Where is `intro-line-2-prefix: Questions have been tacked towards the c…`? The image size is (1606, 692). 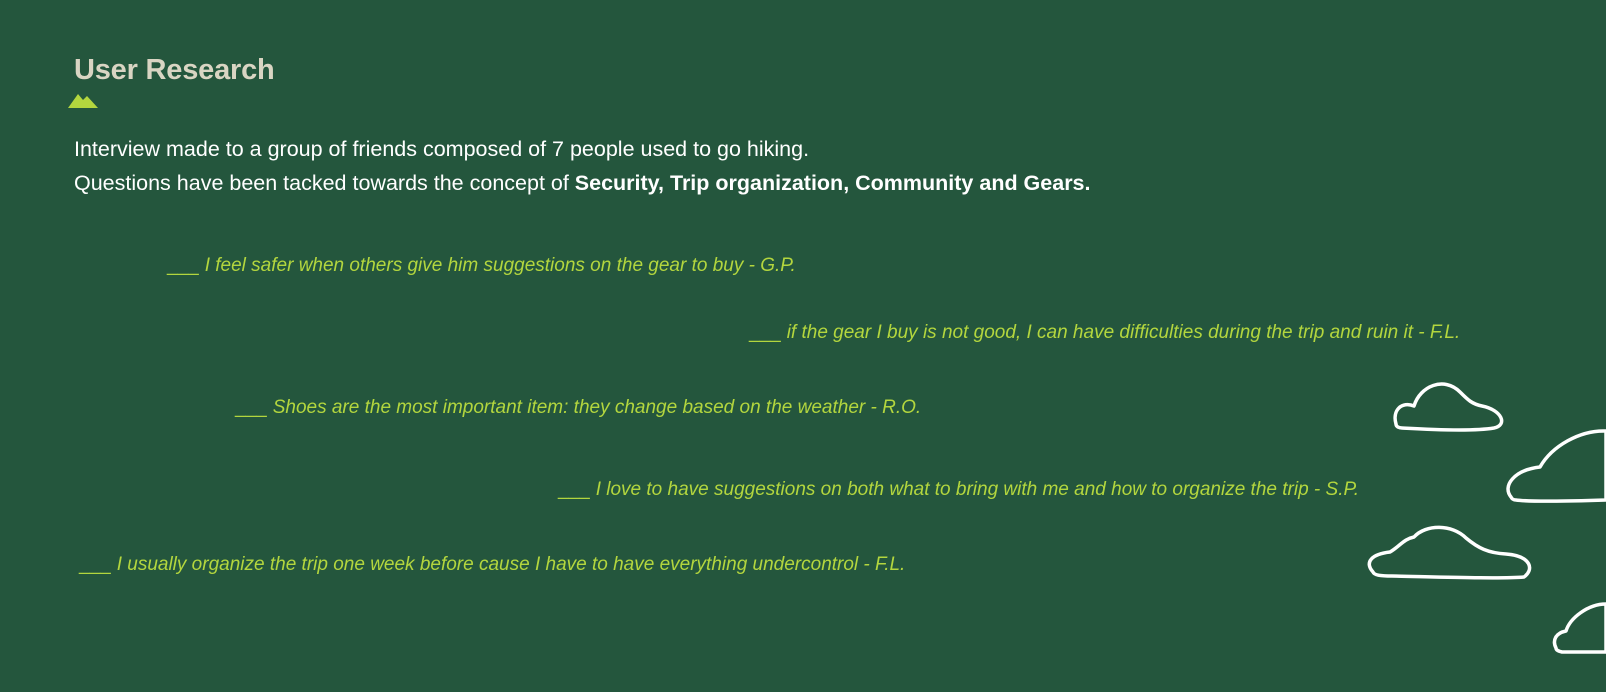
intro-line-2-prefix: Questions have been tacked towards the c… is located at coordinates (324, 183).